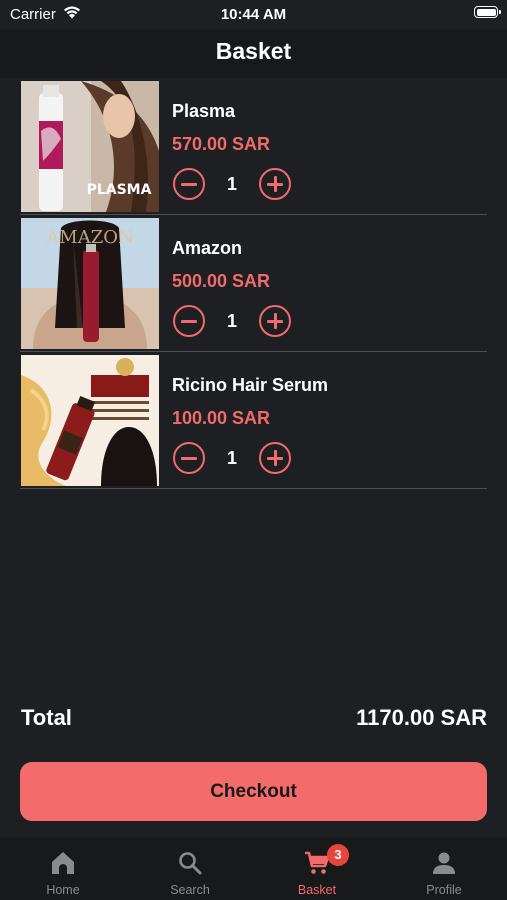 Image resolution: width=507 pixels, height=900 pixels. What do you see at coordinates (46, 717) in the screenshot?
I see `total-label: Total` at bounding box center [46, 717].